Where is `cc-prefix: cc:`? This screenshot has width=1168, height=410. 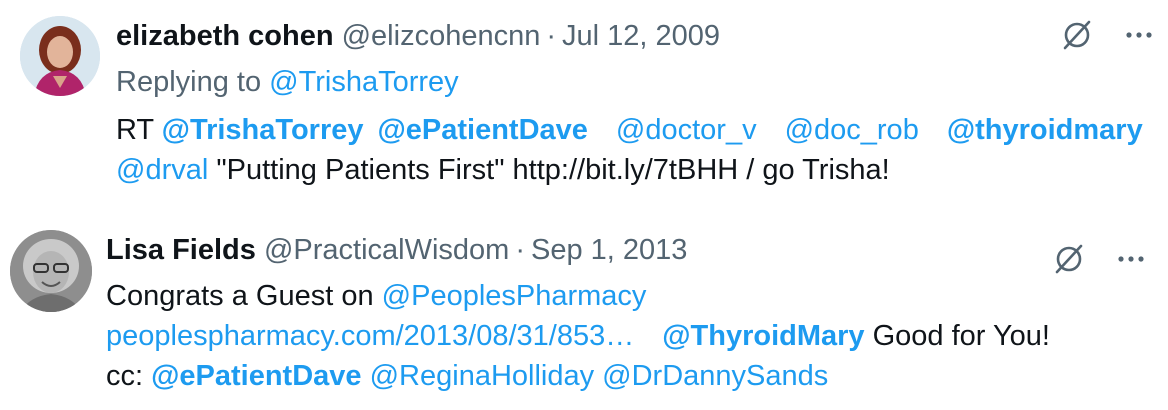 cc-prefix: cc: is located at coordinates (129, 376).